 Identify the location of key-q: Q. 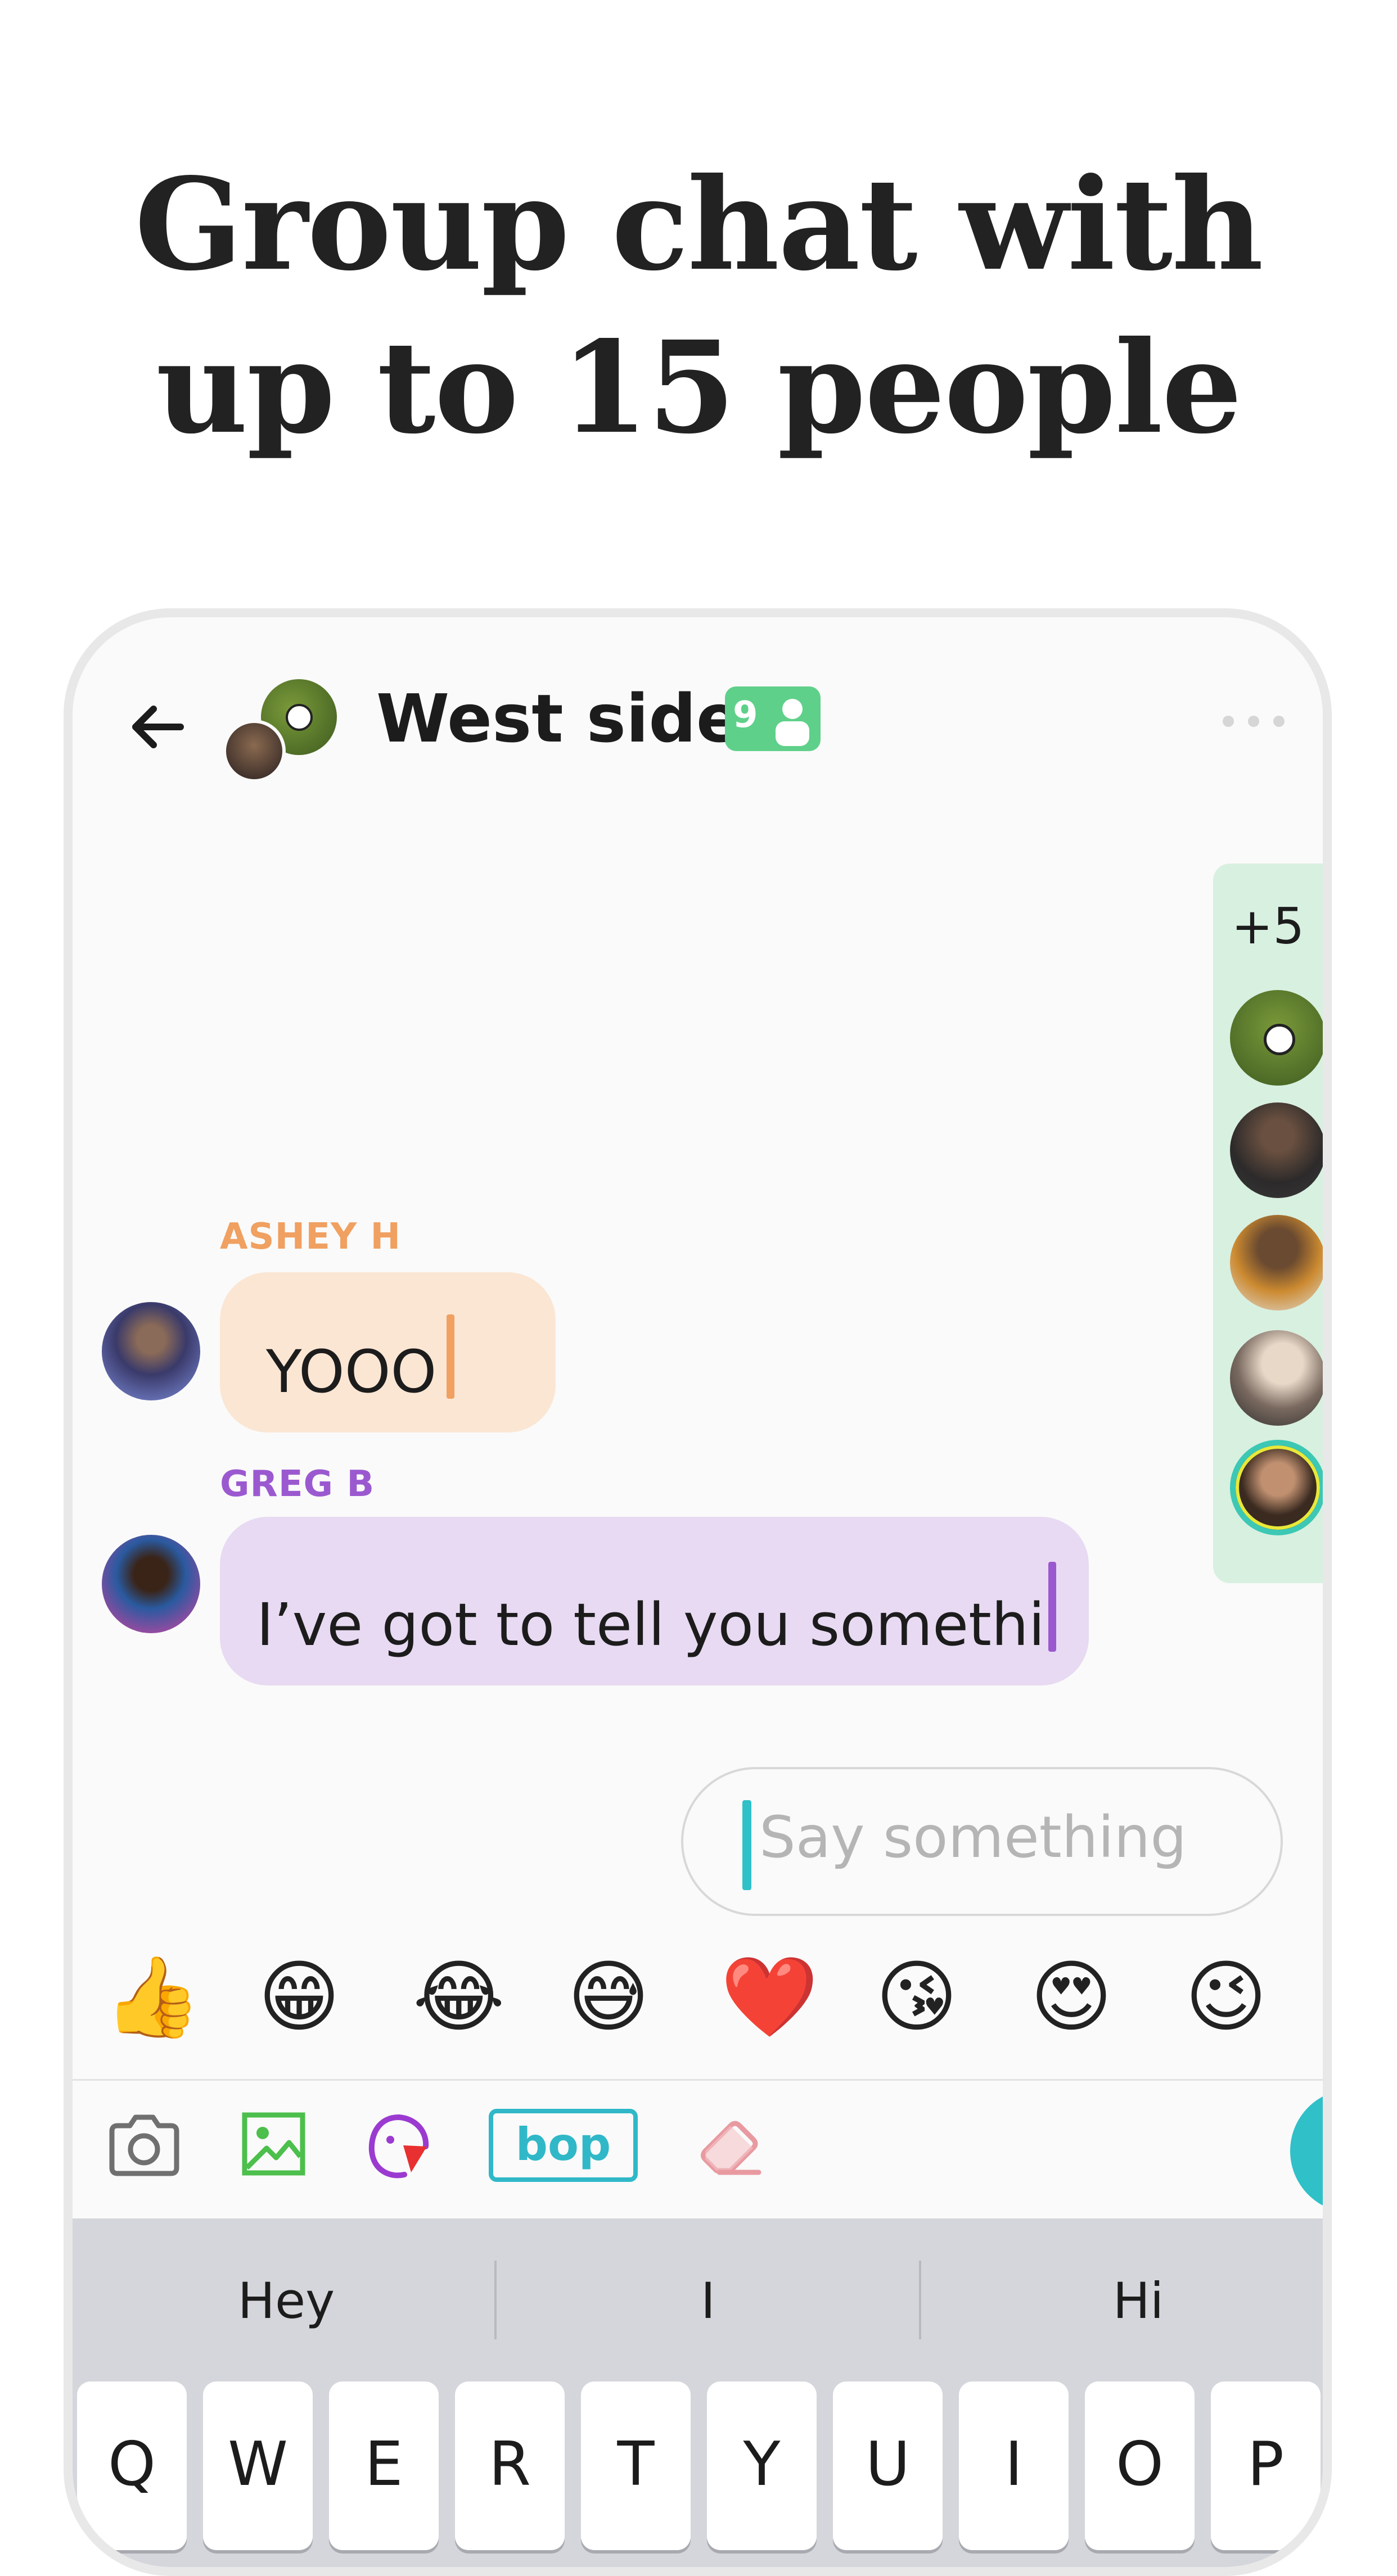
(132, 2465).